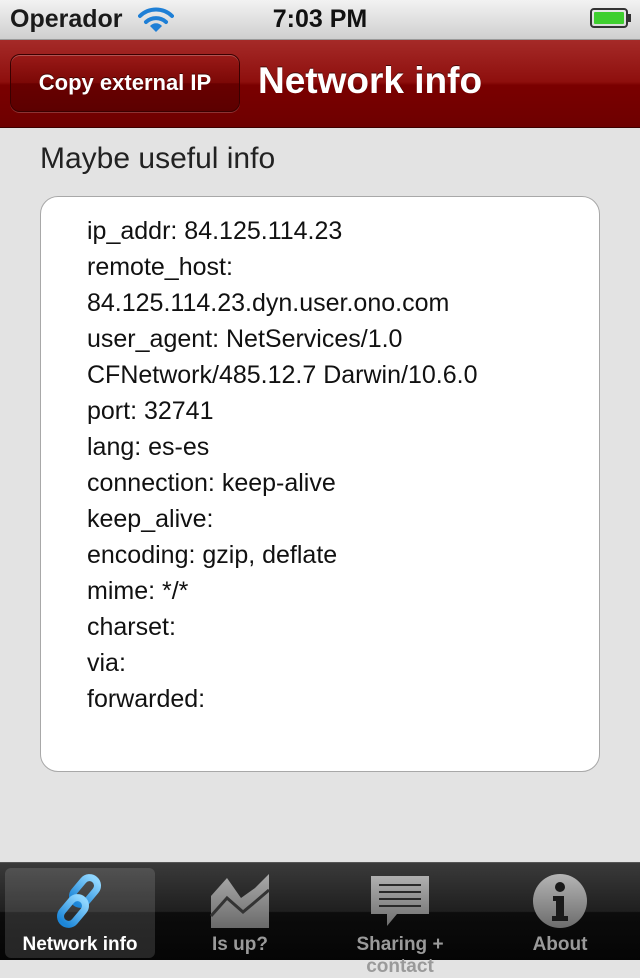 Image resolution: width=640 pixels, height=978 pixels. Describe the element at coordinates (150, 411) in the screenshot. I see `info-line: port: 32741` at that location.